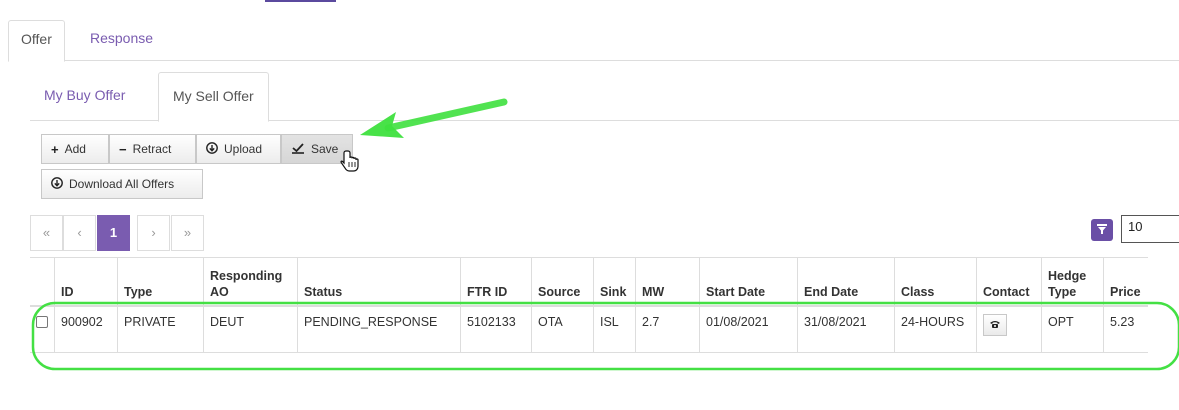 The width and height of the screenshot is (1179, 410). I want to click on row-checkbox, so click(42, 321).